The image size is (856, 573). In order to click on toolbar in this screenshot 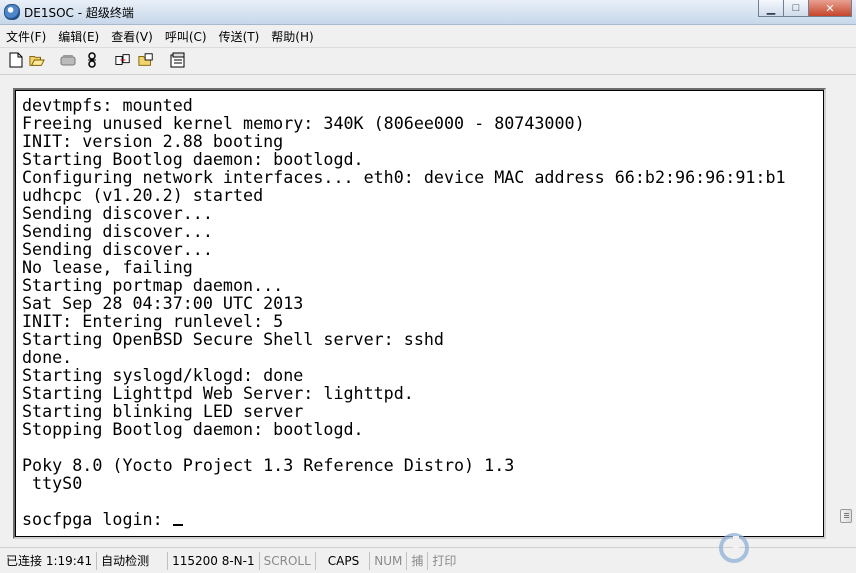, I will do `click(428, 61)`.